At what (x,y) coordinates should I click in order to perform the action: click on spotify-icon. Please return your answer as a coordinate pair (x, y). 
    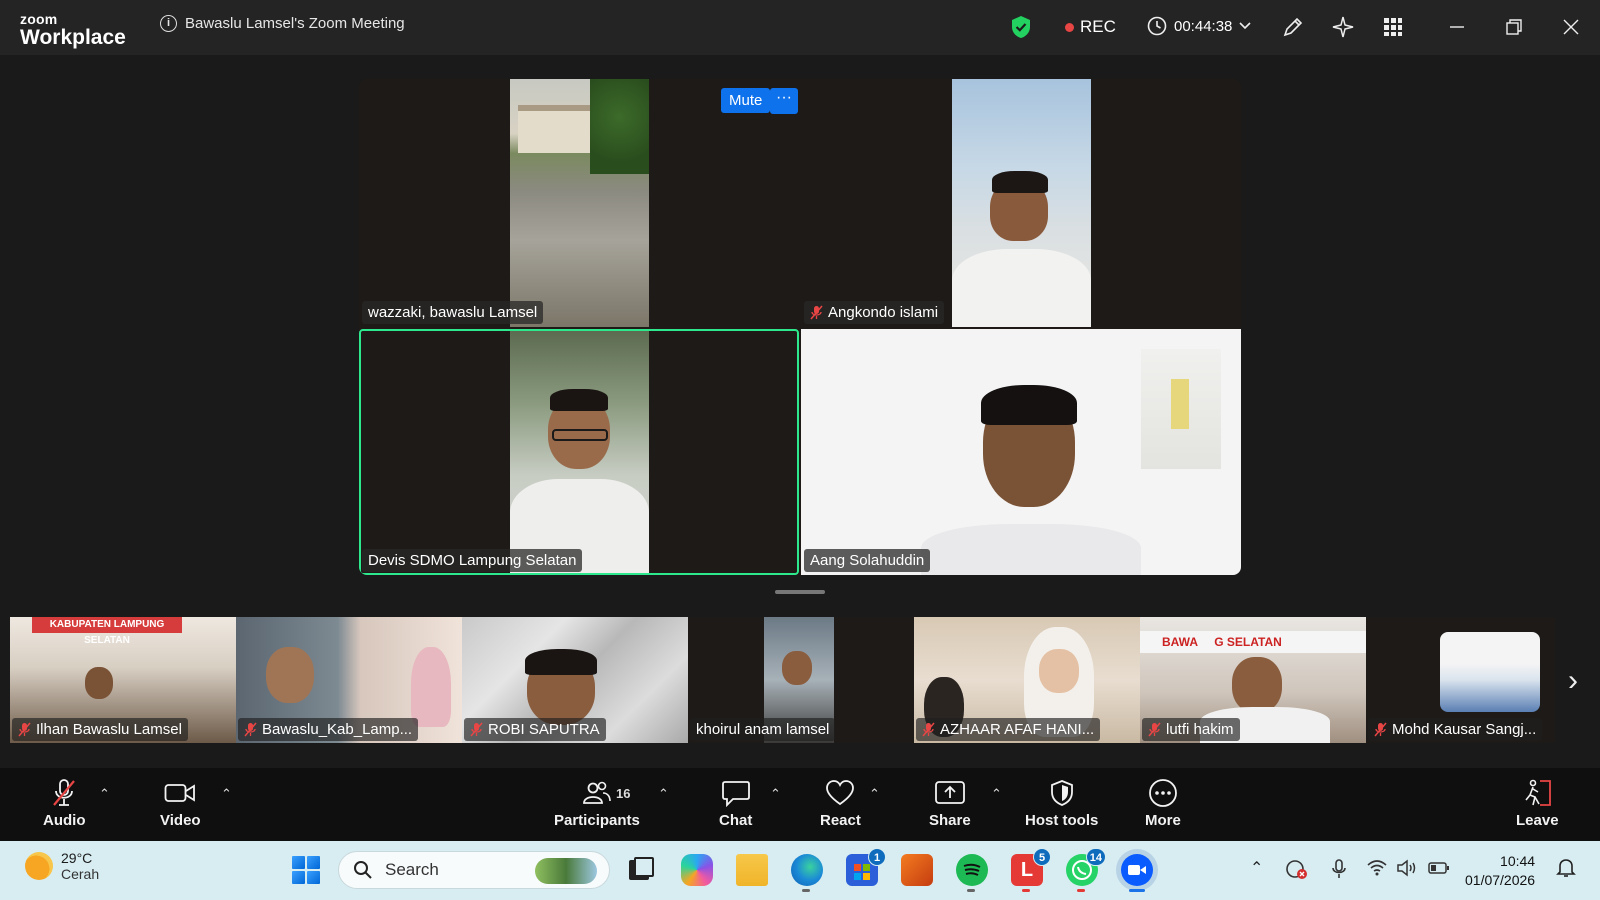
    Looking at the image, I should click on (972, 873).